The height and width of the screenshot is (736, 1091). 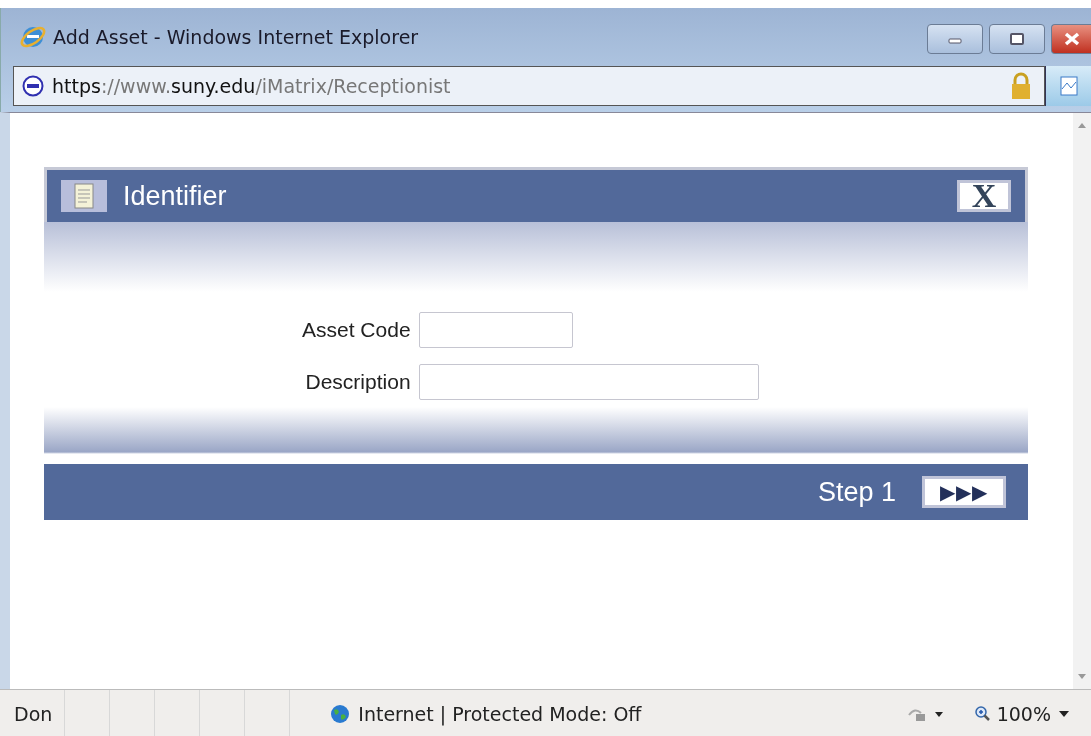 What do you see at coordinates (982, 713) in the screenshot?
I see `zoom-icon` at bounding box center [982, 713].